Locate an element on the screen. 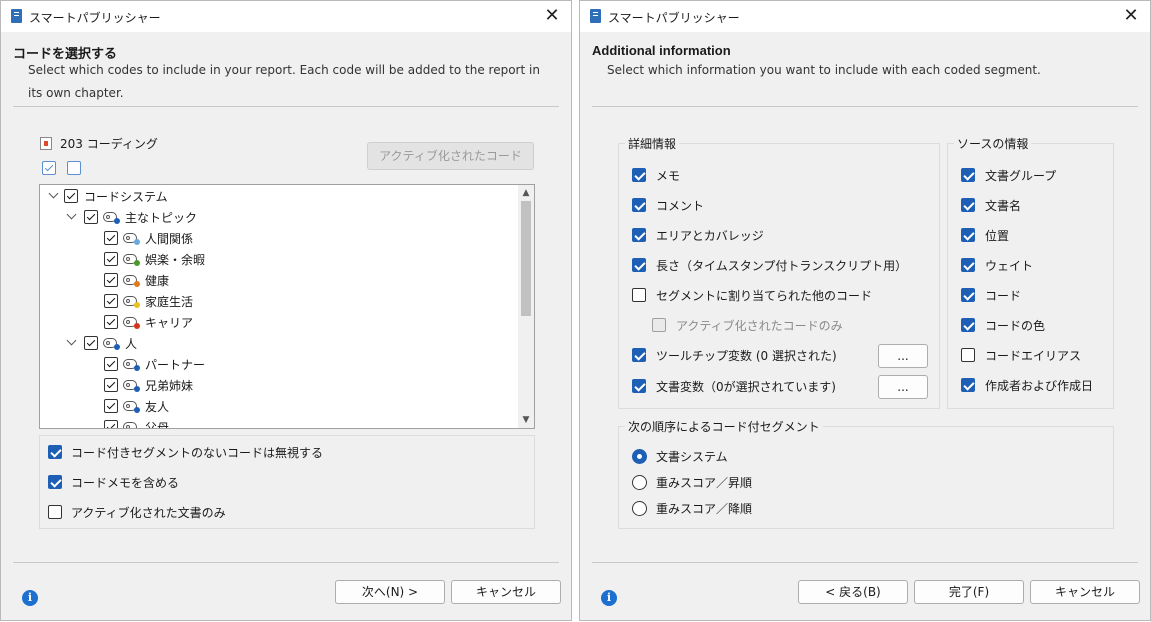 This screenshot has width=1151, height=622. ignore-empty-codes-checkbox is located at coordinates (55, 452).